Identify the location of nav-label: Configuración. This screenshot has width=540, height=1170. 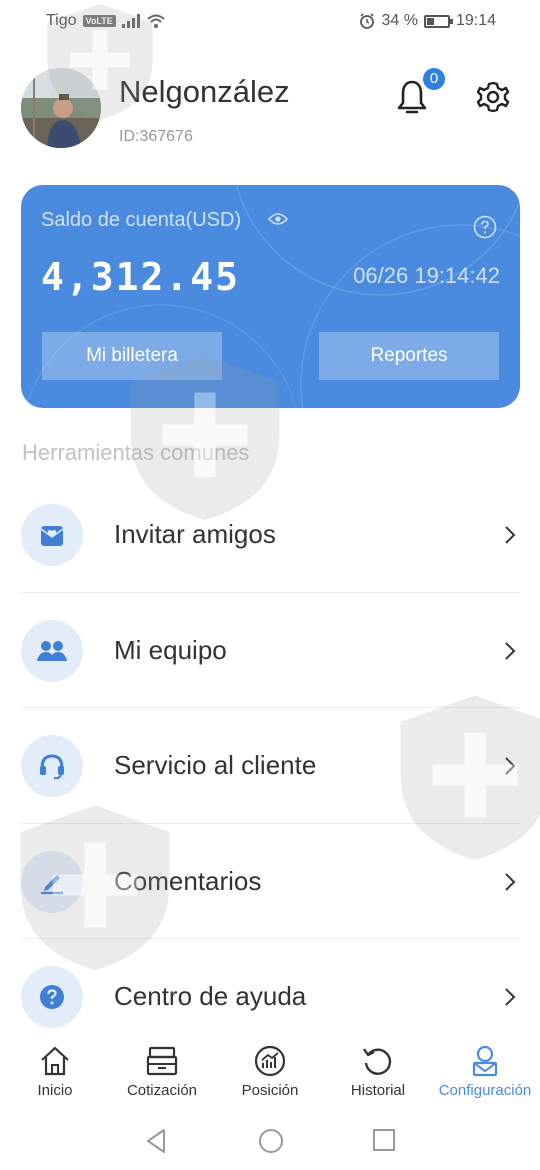
(485, 1090).